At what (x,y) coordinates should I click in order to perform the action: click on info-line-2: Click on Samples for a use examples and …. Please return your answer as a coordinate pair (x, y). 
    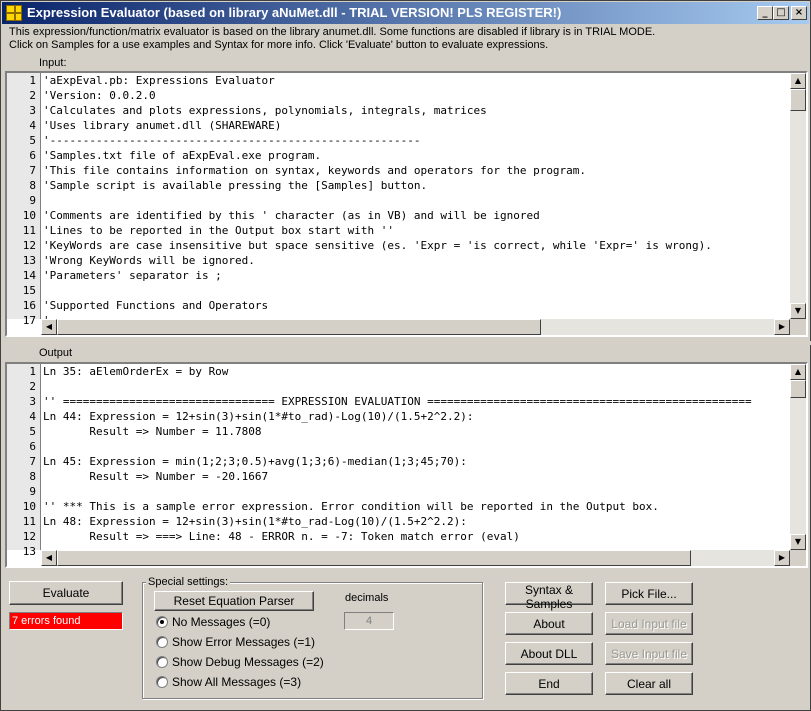
    Looking at the image, I should click on (279, 45).